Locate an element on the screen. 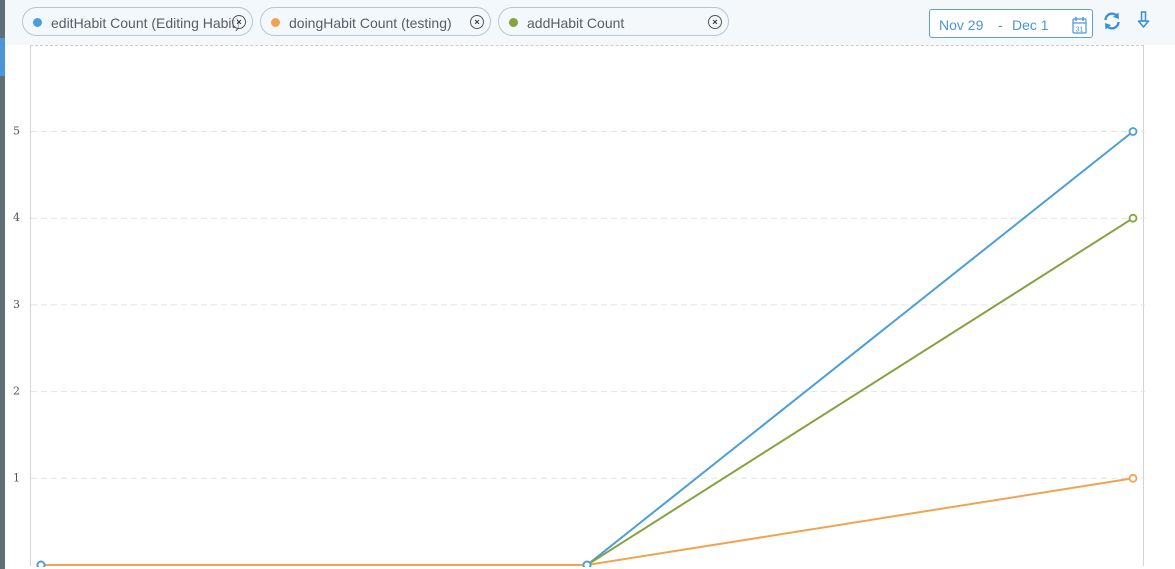 The width and height of the screenshot is (1175, 569). date-range-end: Dec 1 is located at coordinates (1030, 25).